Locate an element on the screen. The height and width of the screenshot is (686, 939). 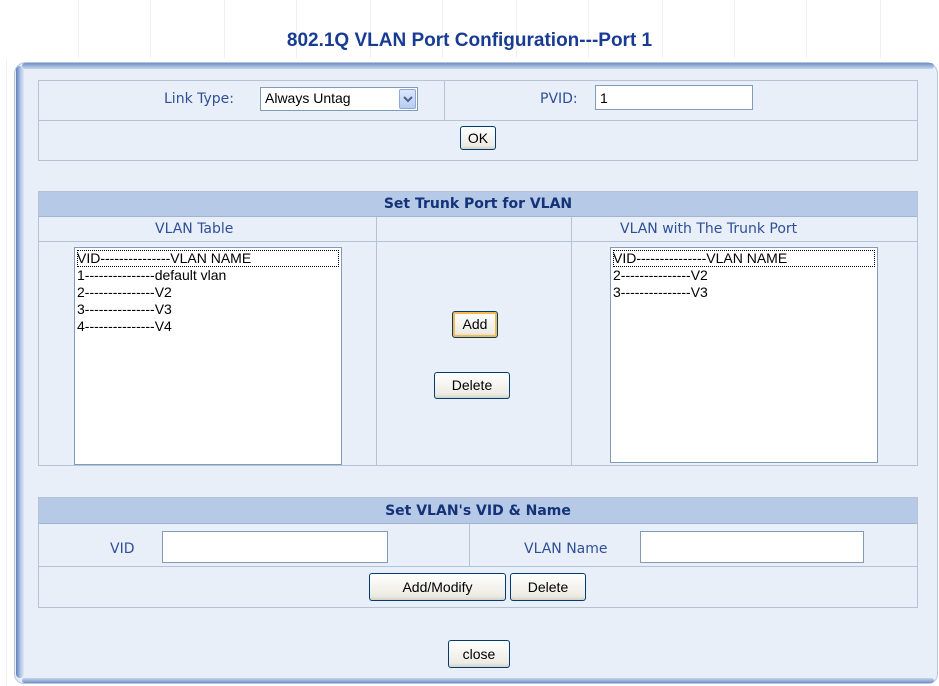
trunk-header: Set Trunk Port for VLAN is located at coordinates (478, 204).